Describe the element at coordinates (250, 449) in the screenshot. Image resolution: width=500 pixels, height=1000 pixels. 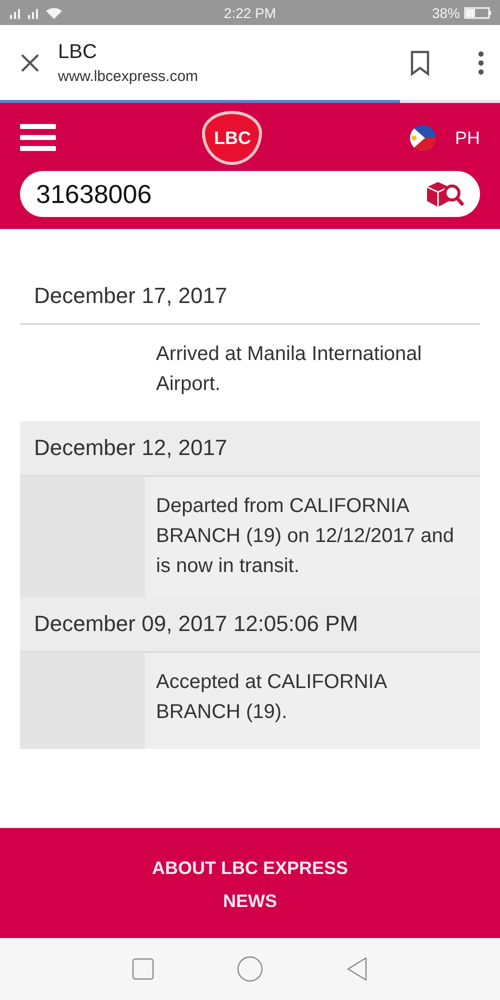
I see `tracking-date: December 12, 2017` at that location.